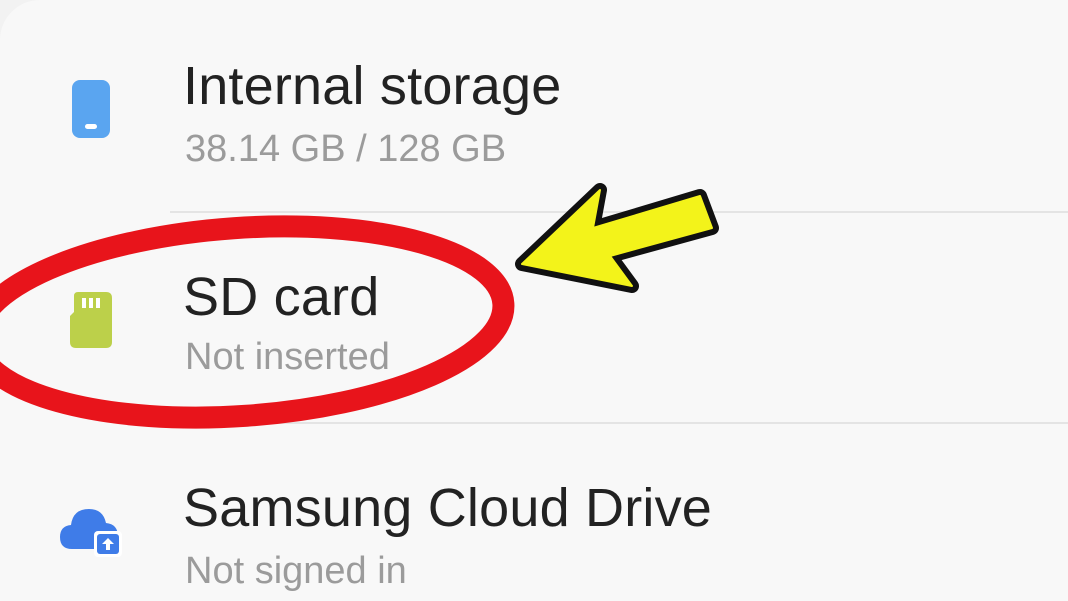  I want to click on sd-card-icon, so click(91, 319).